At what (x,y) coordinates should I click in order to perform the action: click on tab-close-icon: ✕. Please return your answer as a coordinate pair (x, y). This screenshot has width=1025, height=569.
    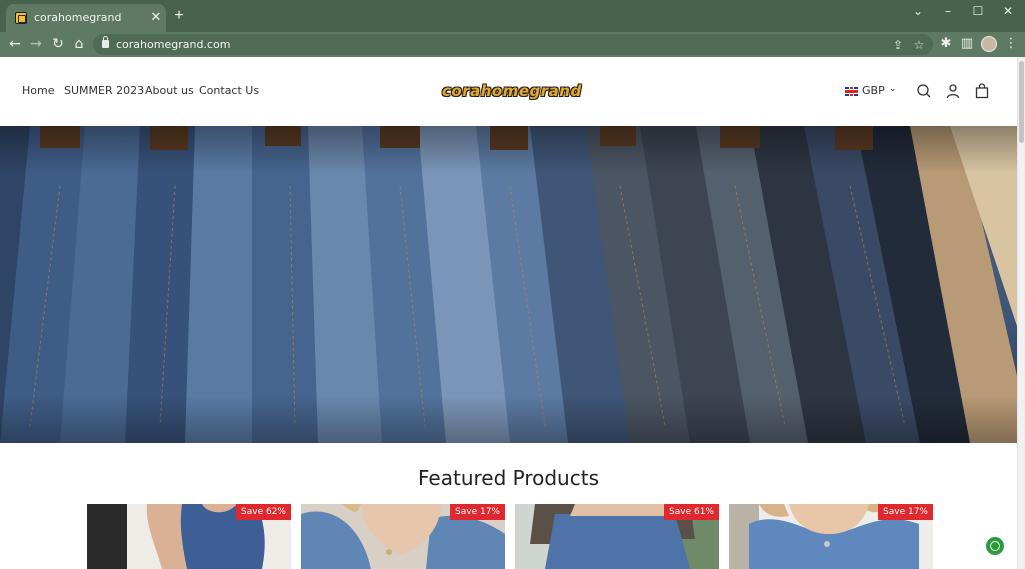
    Looking at the image, I should click on (156, 17).